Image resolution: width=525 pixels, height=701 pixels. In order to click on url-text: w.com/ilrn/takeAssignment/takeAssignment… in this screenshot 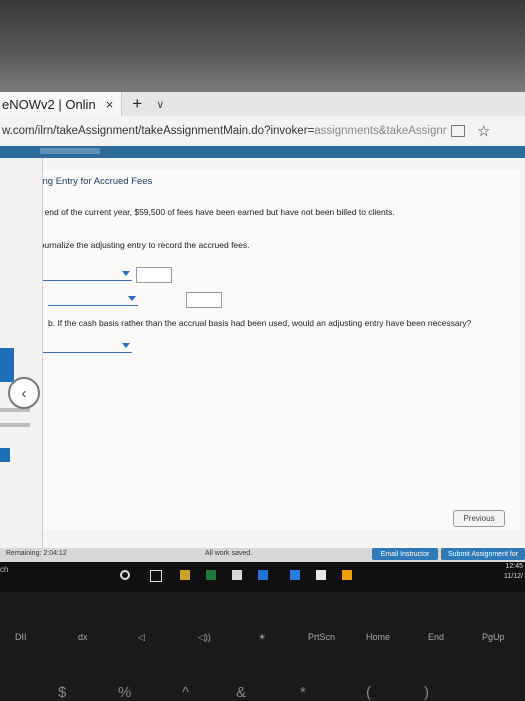, I will do `click(223, 131)`.